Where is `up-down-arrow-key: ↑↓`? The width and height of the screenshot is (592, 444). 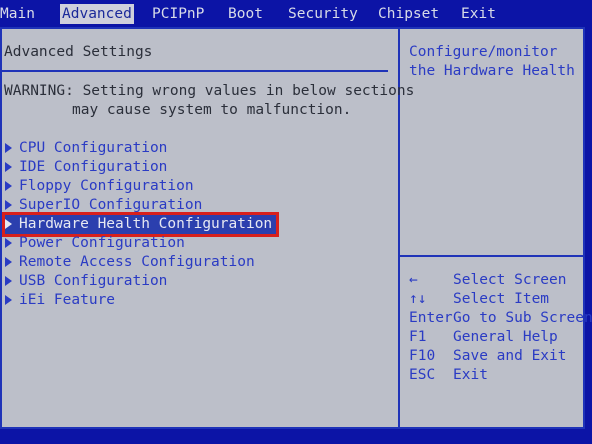
up-down-arrow-key: ↑↓ is located at coordinates (418, 299).